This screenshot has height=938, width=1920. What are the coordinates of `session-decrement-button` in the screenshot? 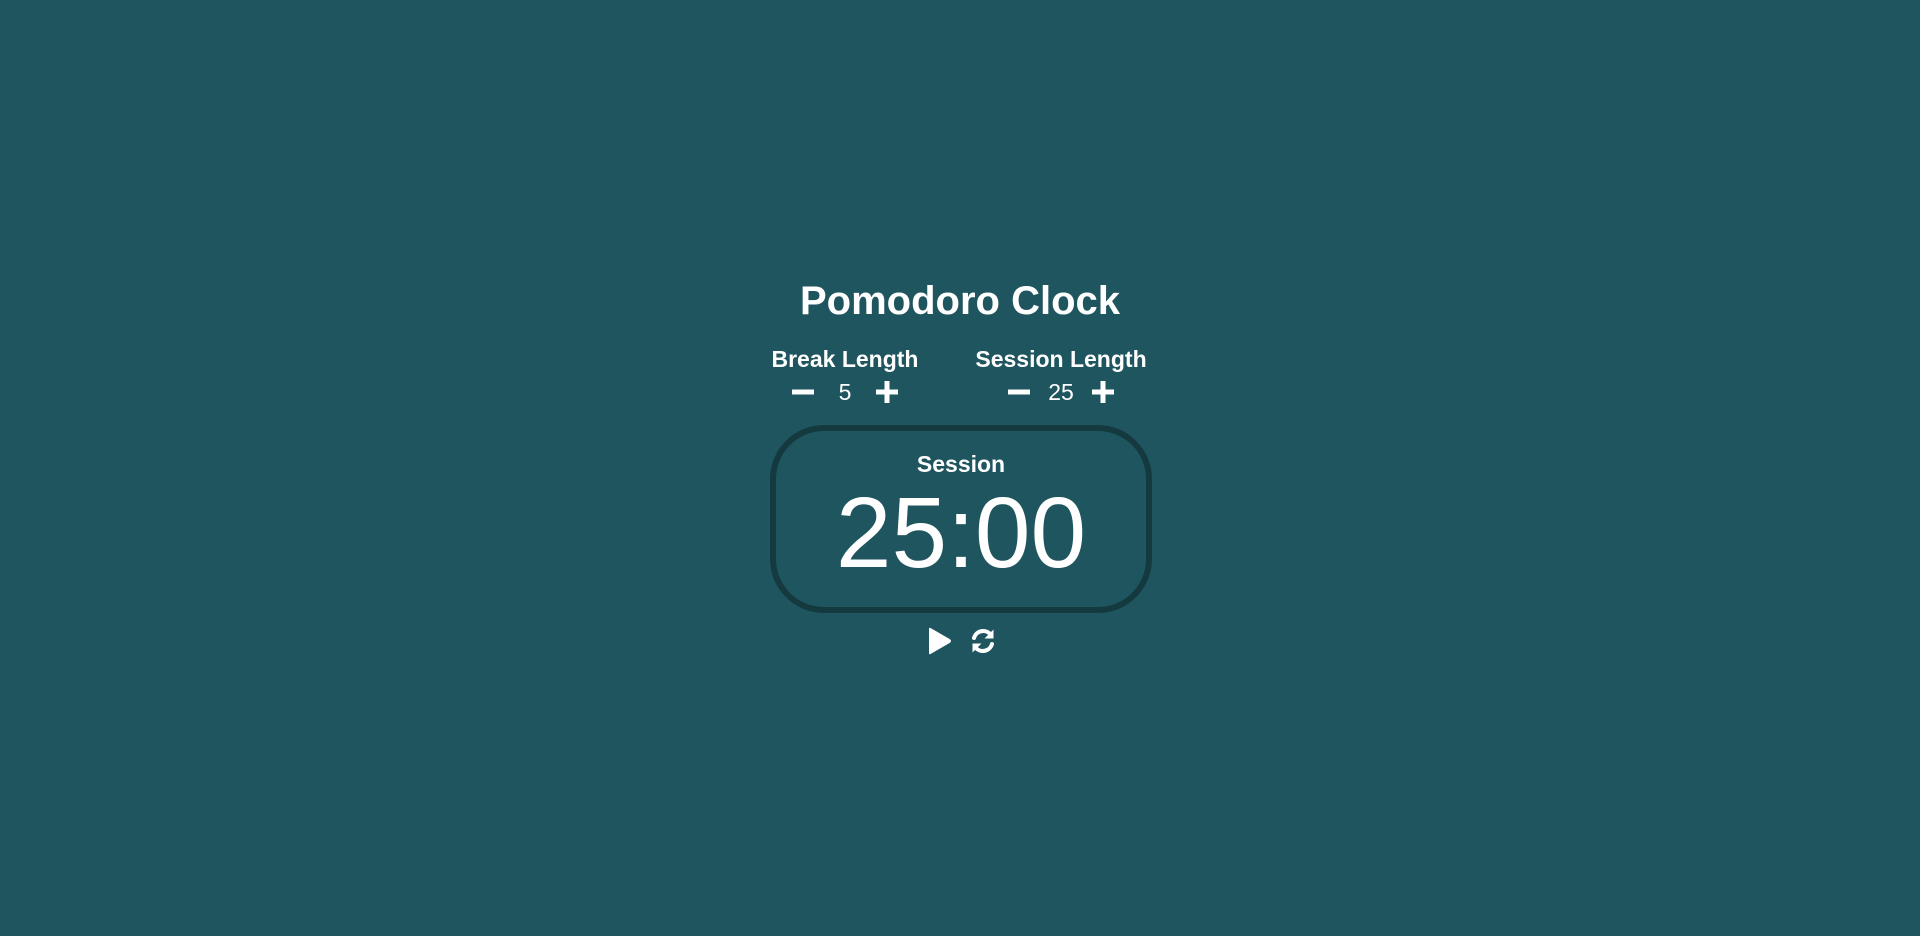 It's located at (1019, 392).